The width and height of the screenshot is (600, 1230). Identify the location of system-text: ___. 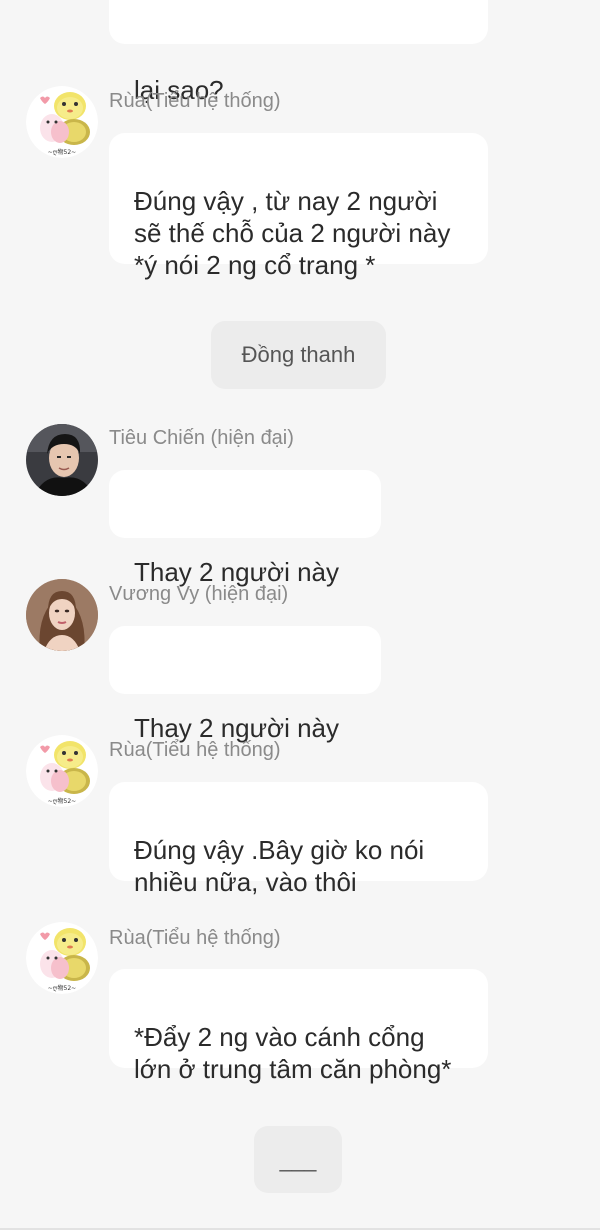
(298, 1159).